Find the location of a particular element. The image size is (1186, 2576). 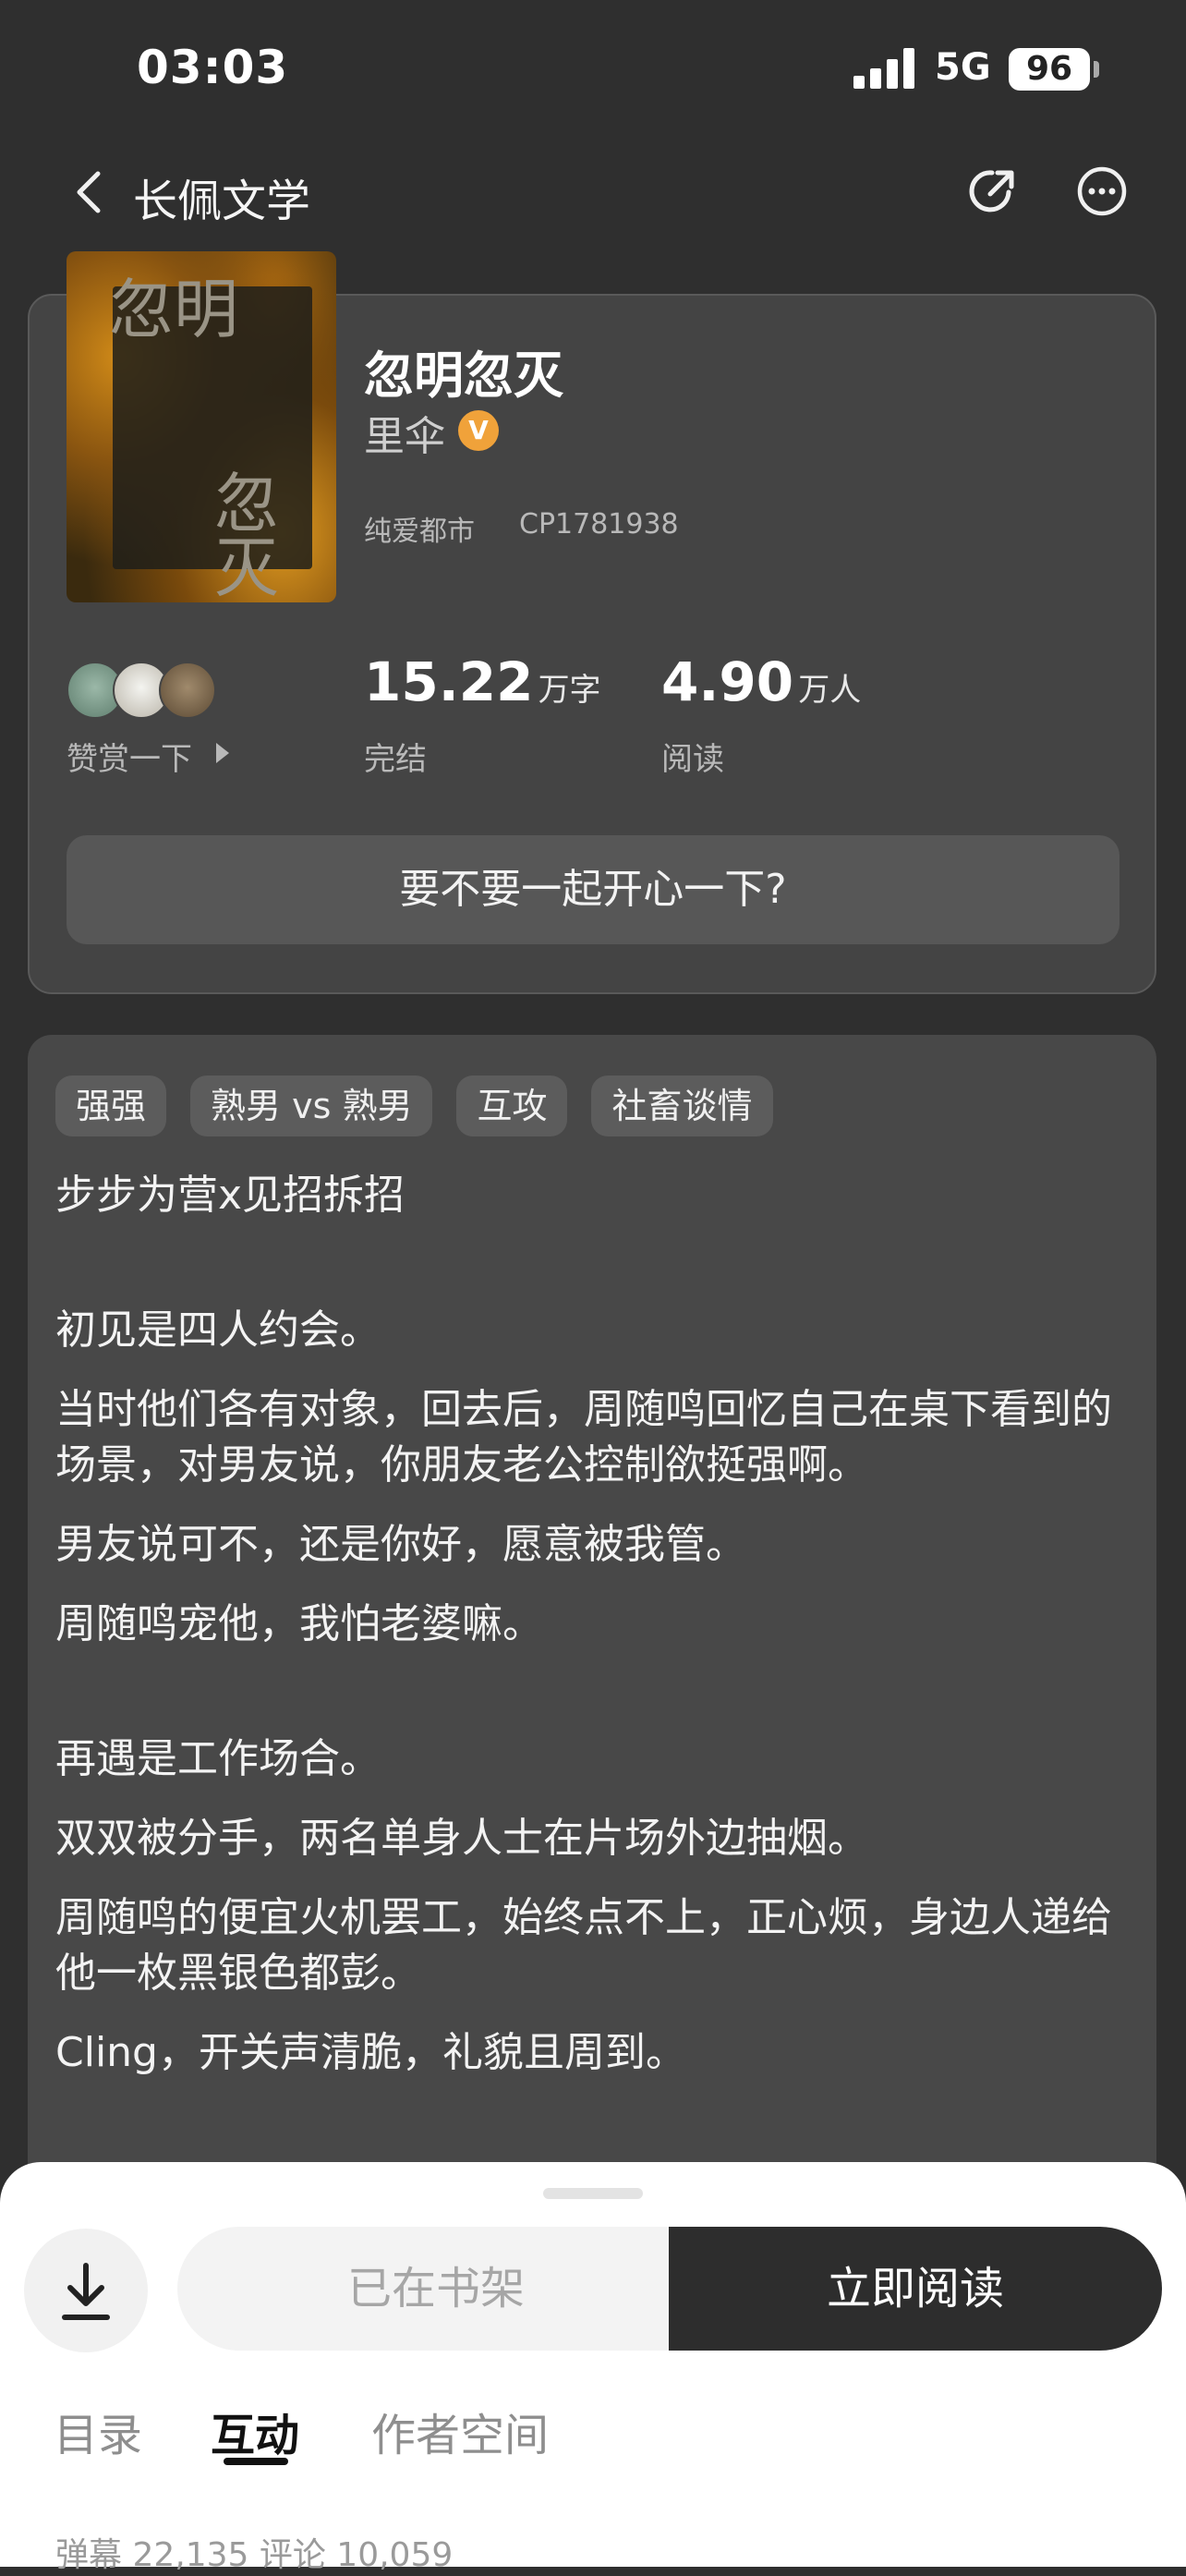

tab-interaction: 互动 is located at coordinates (255, 2431).